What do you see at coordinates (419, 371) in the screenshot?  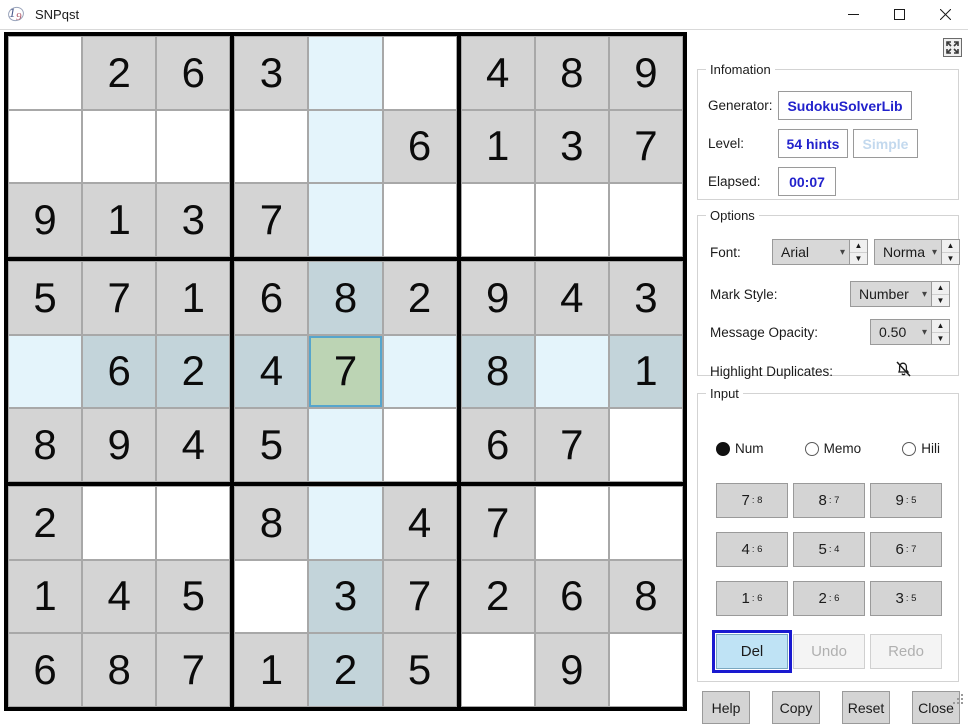 I see `sudoku-cell-r5-c6` at bounding box center [419, 371].